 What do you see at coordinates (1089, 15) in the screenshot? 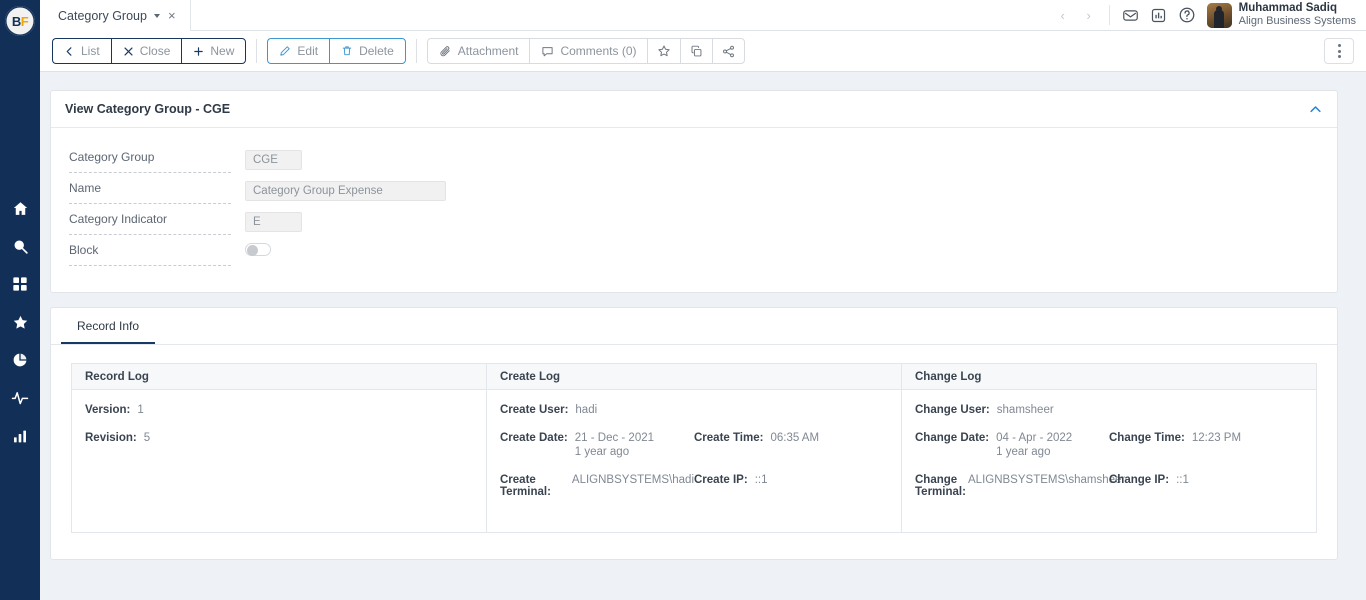
I see `next-record-button: ›` at bounding box center [1089, 15].